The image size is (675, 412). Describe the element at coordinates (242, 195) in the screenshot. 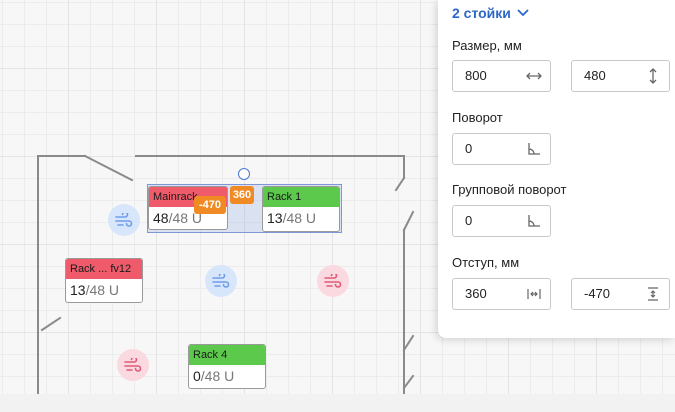

I see `offset-badge-horizontal: 360` at that location.